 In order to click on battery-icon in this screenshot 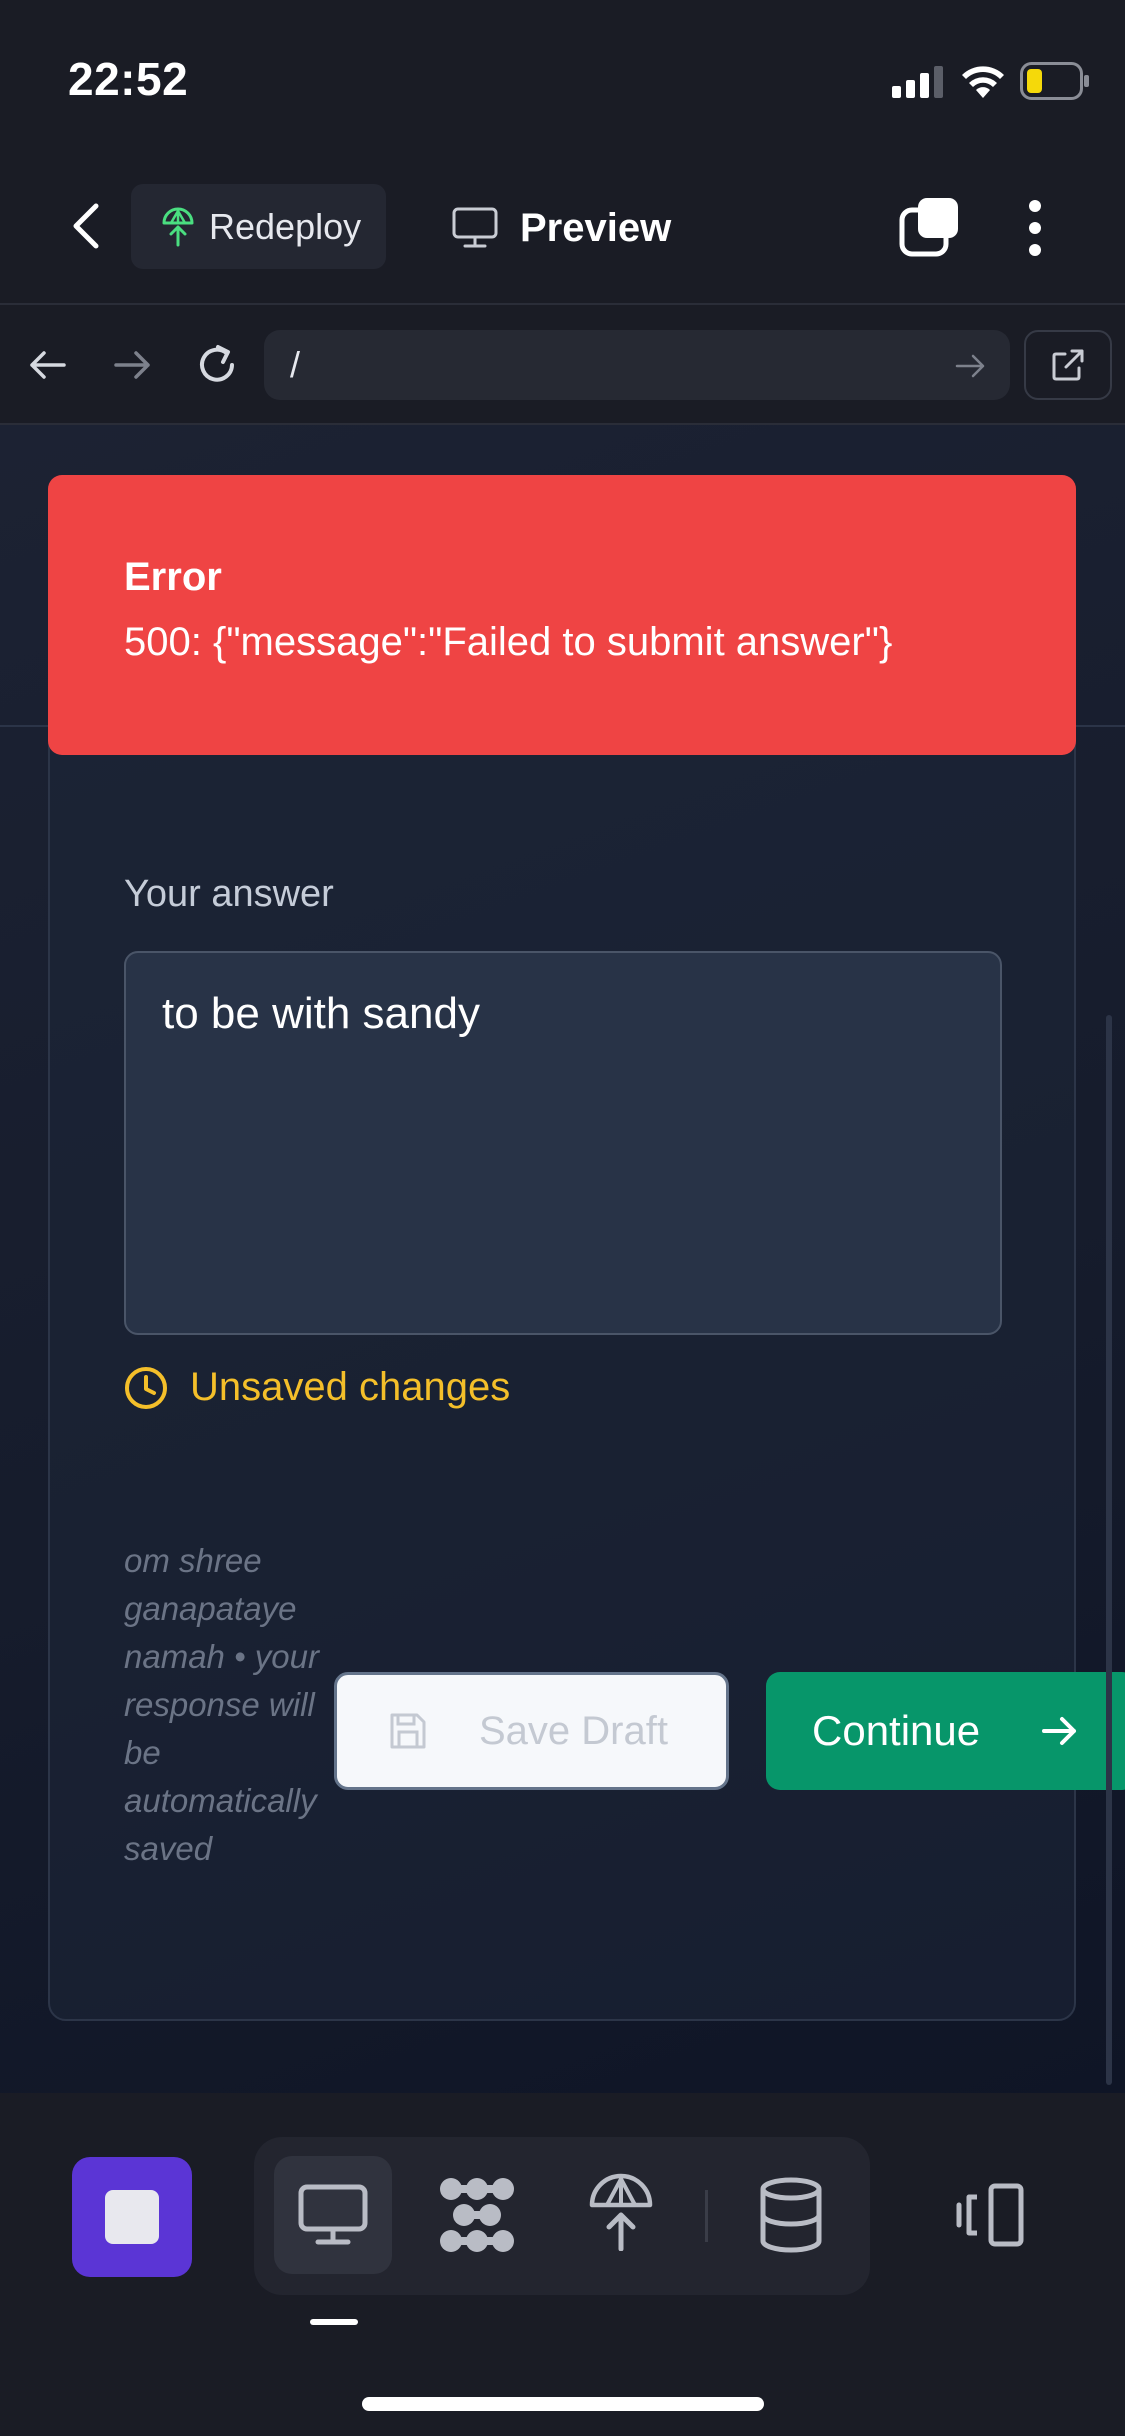, I will do `click(1054, 81)`.